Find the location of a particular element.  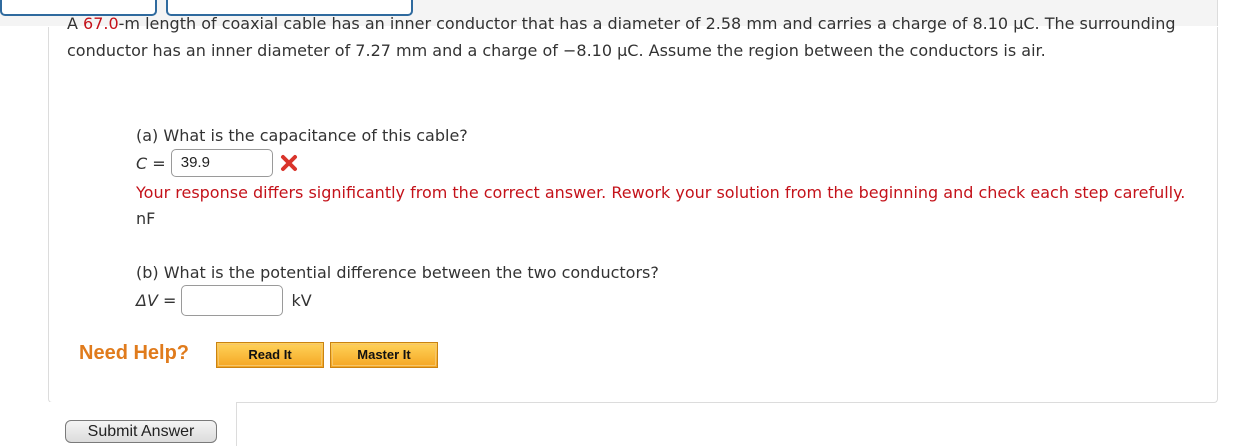

problem-text-before: A is located at coordinates (75, 23).